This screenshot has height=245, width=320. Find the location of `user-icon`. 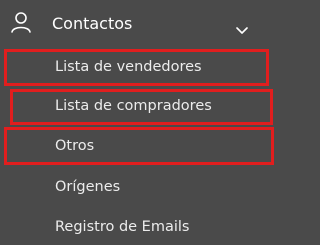

user-icon is located at coordinates (21, 22).